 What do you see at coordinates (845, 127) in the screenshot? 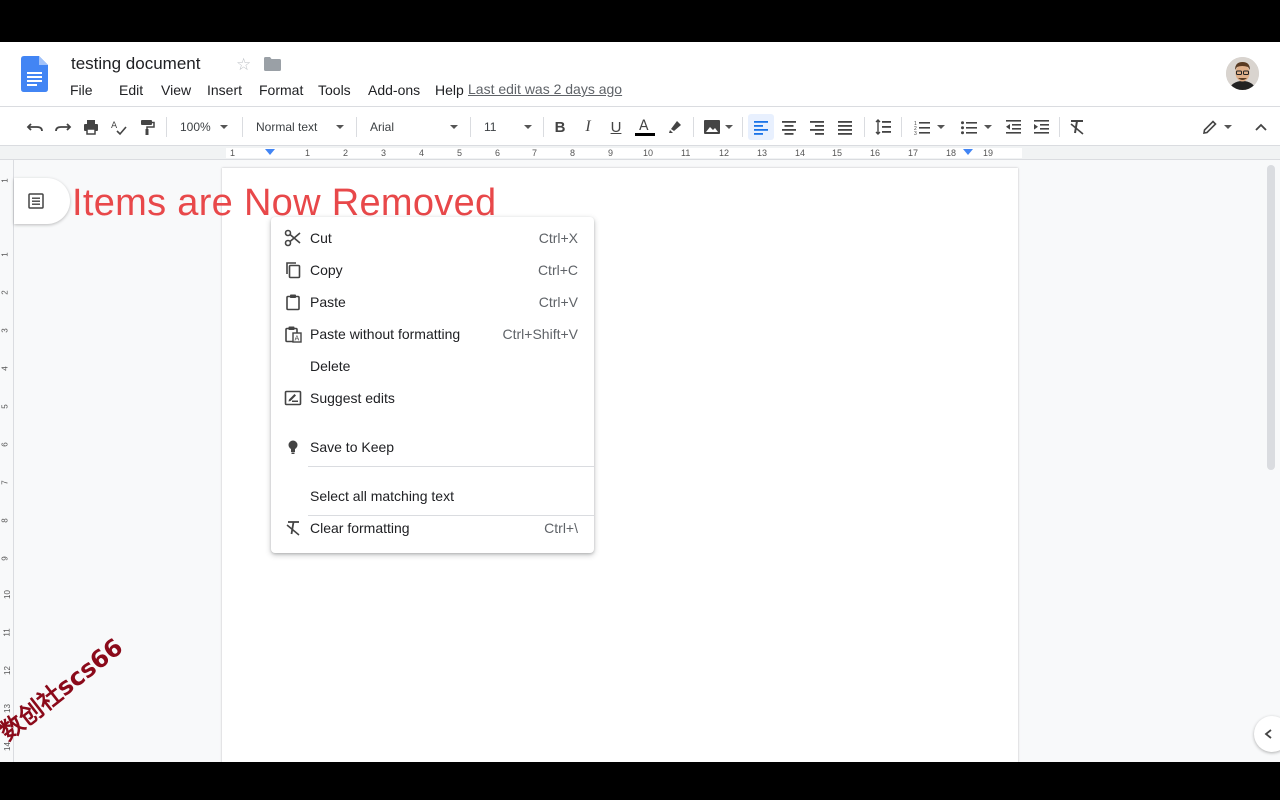
I see `align-justify-icon` at bounding box center [845, 127].